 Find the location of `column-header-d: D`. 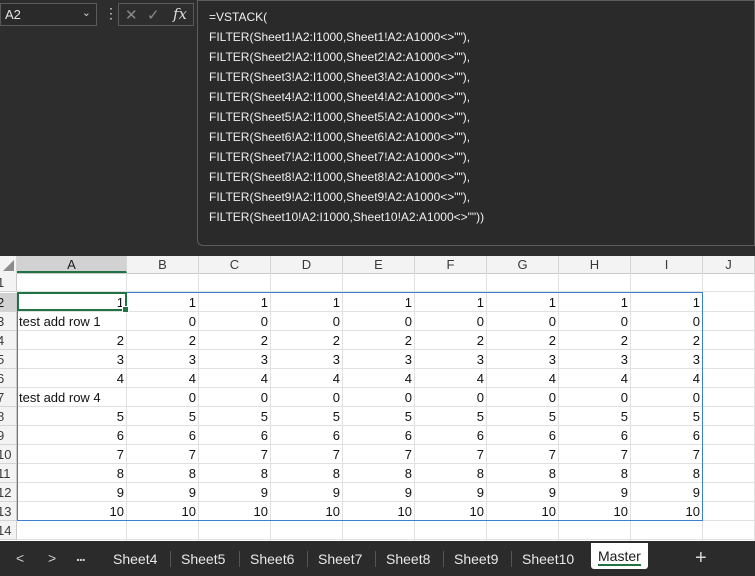

column-header-d: D is located at coordinates (307, 264).